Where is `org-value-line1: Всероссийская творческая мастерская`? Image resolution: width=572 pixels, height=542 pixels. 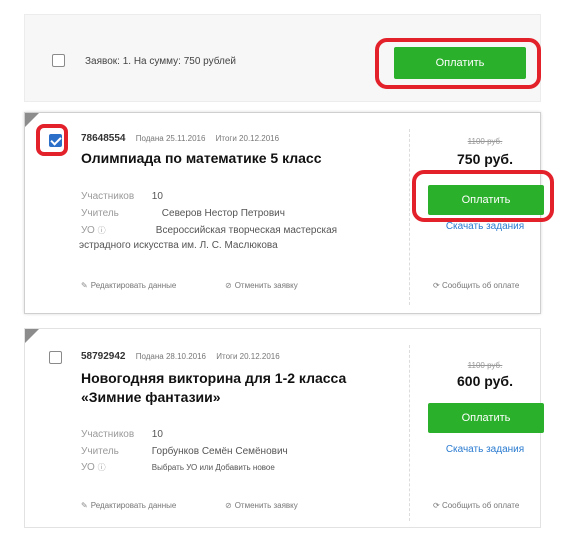
org-value-line1: Всероссийская творческая мастерская is located at coordinates (246, 230).